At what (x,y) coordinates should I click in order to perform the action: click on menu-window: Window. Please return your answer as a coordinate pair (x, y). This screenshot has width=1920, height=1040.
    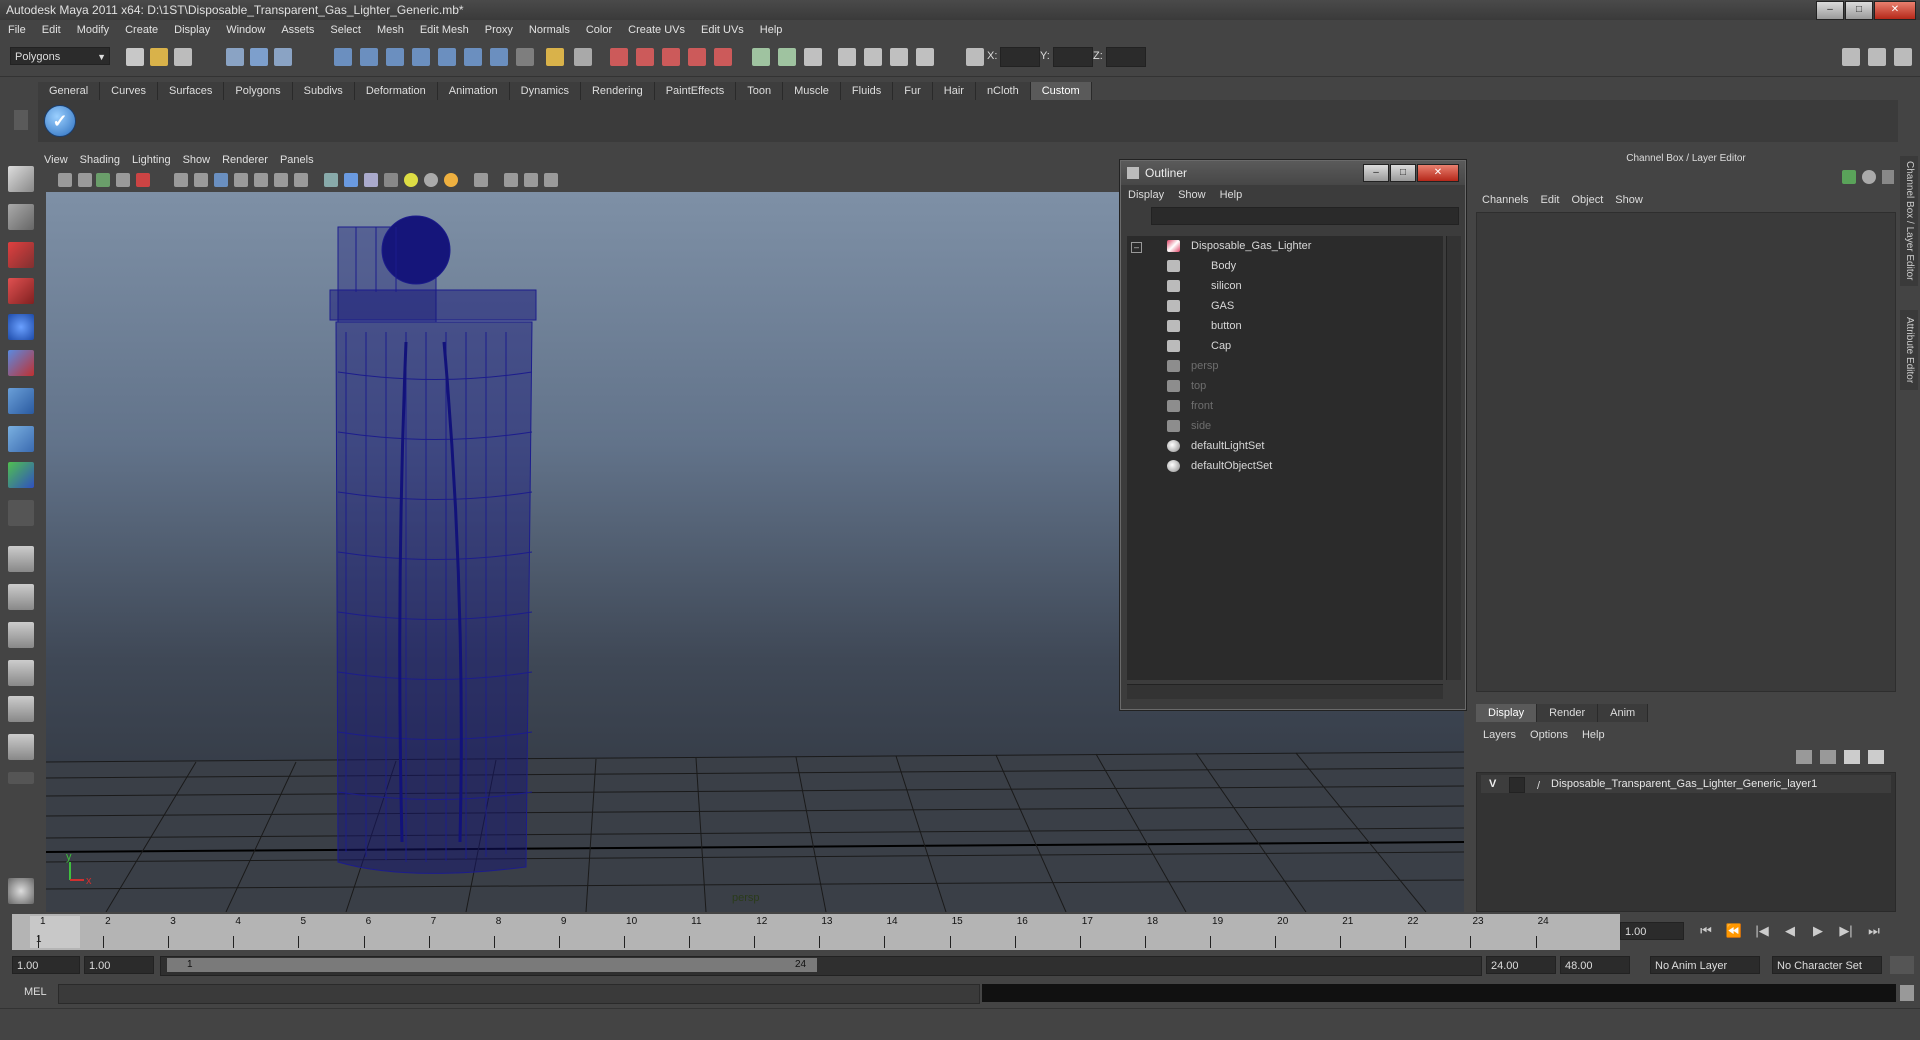
    Looking at the image, I should click on (245, 30).